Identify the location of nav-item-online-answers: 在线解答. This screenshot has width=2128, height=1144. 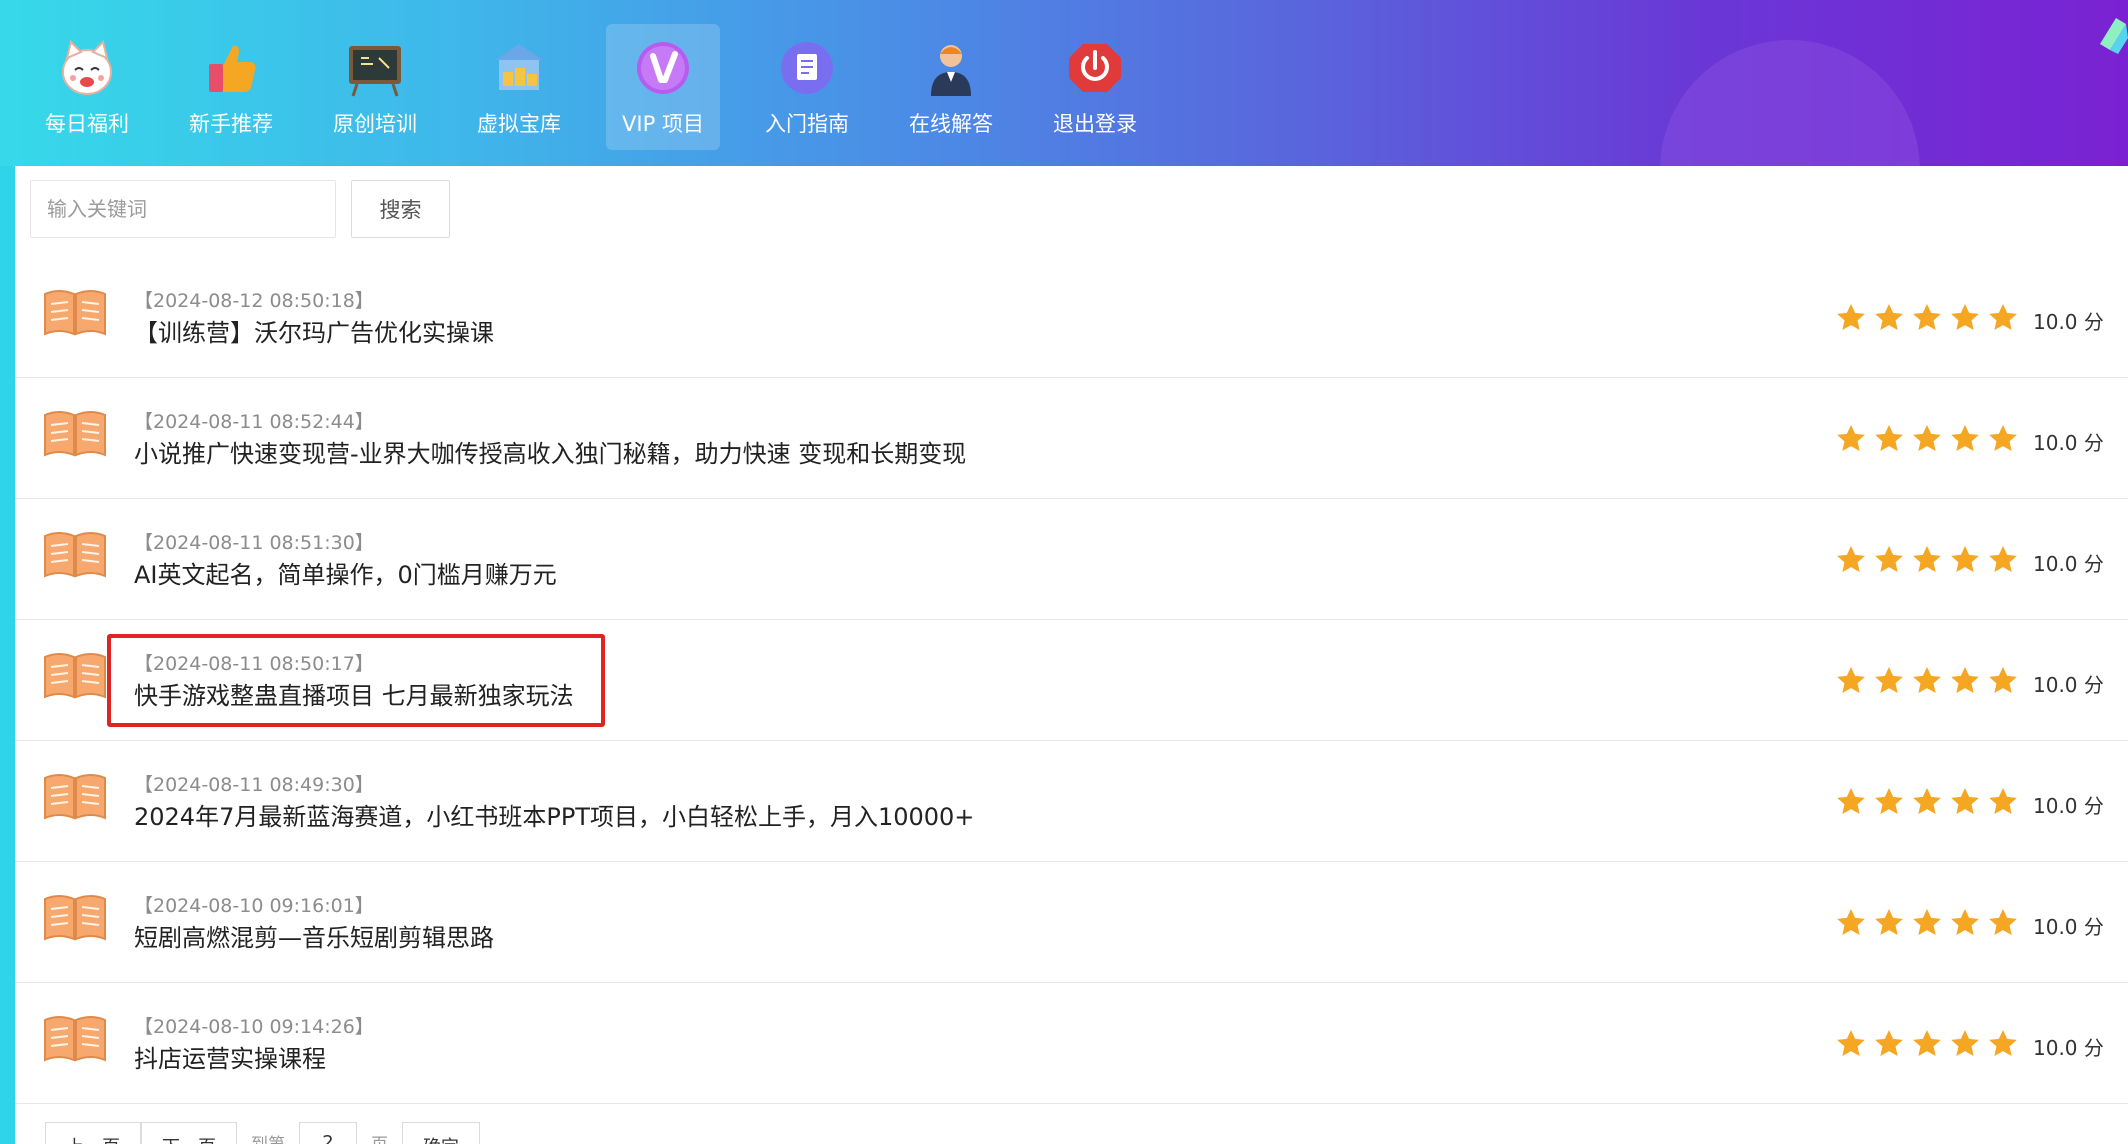
(951, 87).